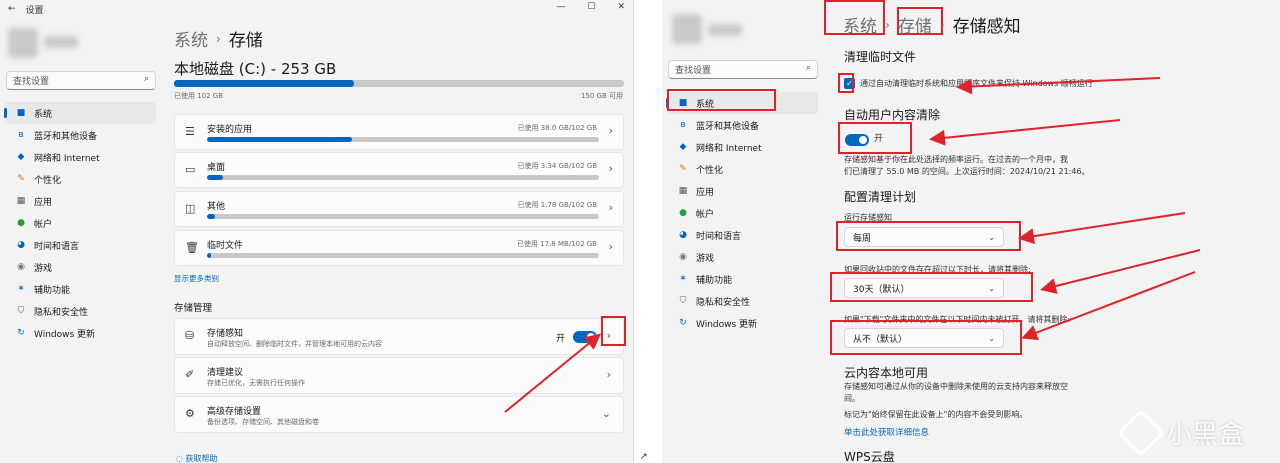 The width and height of the screenshot is (1280, 463). What do you see at coordinates (683, 213) in the screenshot?
I see `nav-icon: ●` at bounding box center [683, 213].